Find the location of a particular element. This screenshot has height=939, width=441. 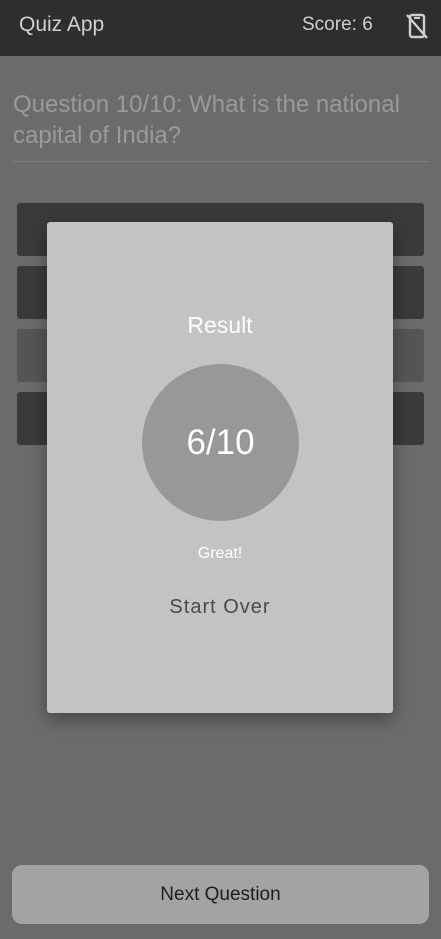

result-title: Result is located at coordinates (220, 325).